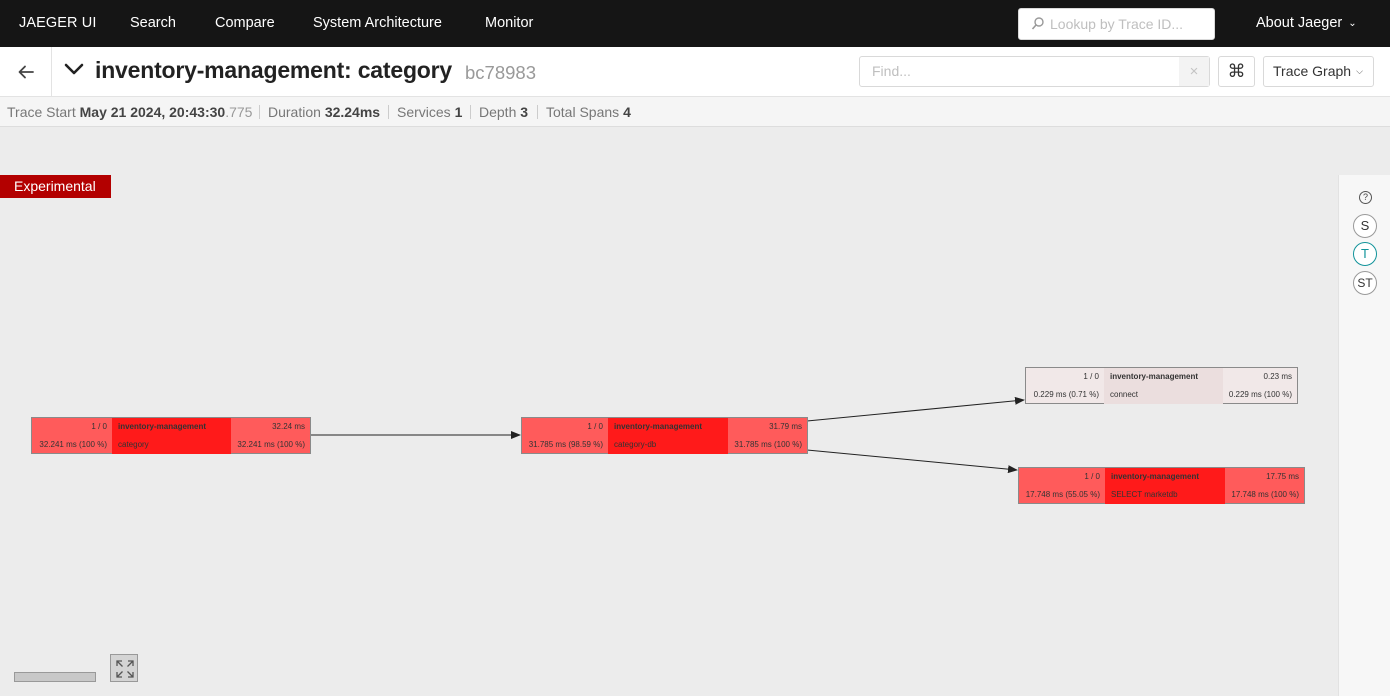 The height and width of the screenshot is (696, 1390). Describe the element at coordinates (912, 461) in the screenshot. I see `edge-category-db-to-select` at that location.